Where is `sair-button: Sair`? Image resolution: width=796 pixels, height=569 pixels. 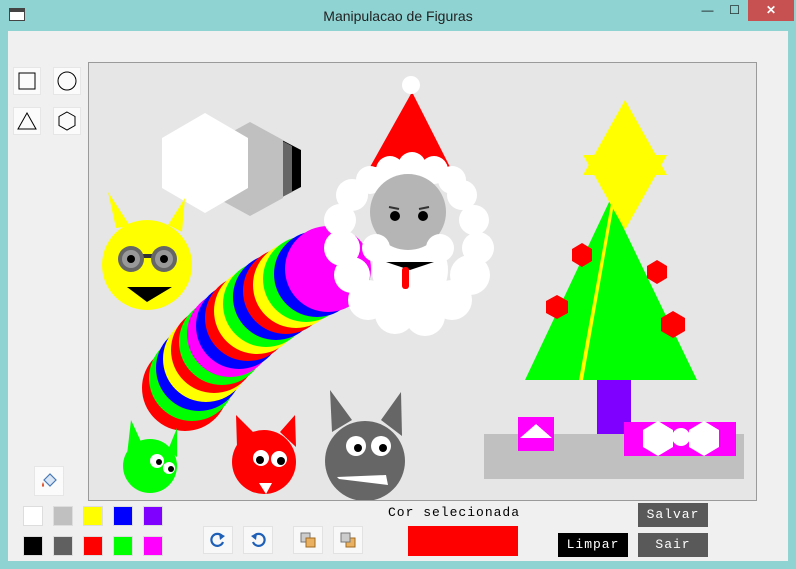
sair-button: Sair is located at coordinates (673, 545).